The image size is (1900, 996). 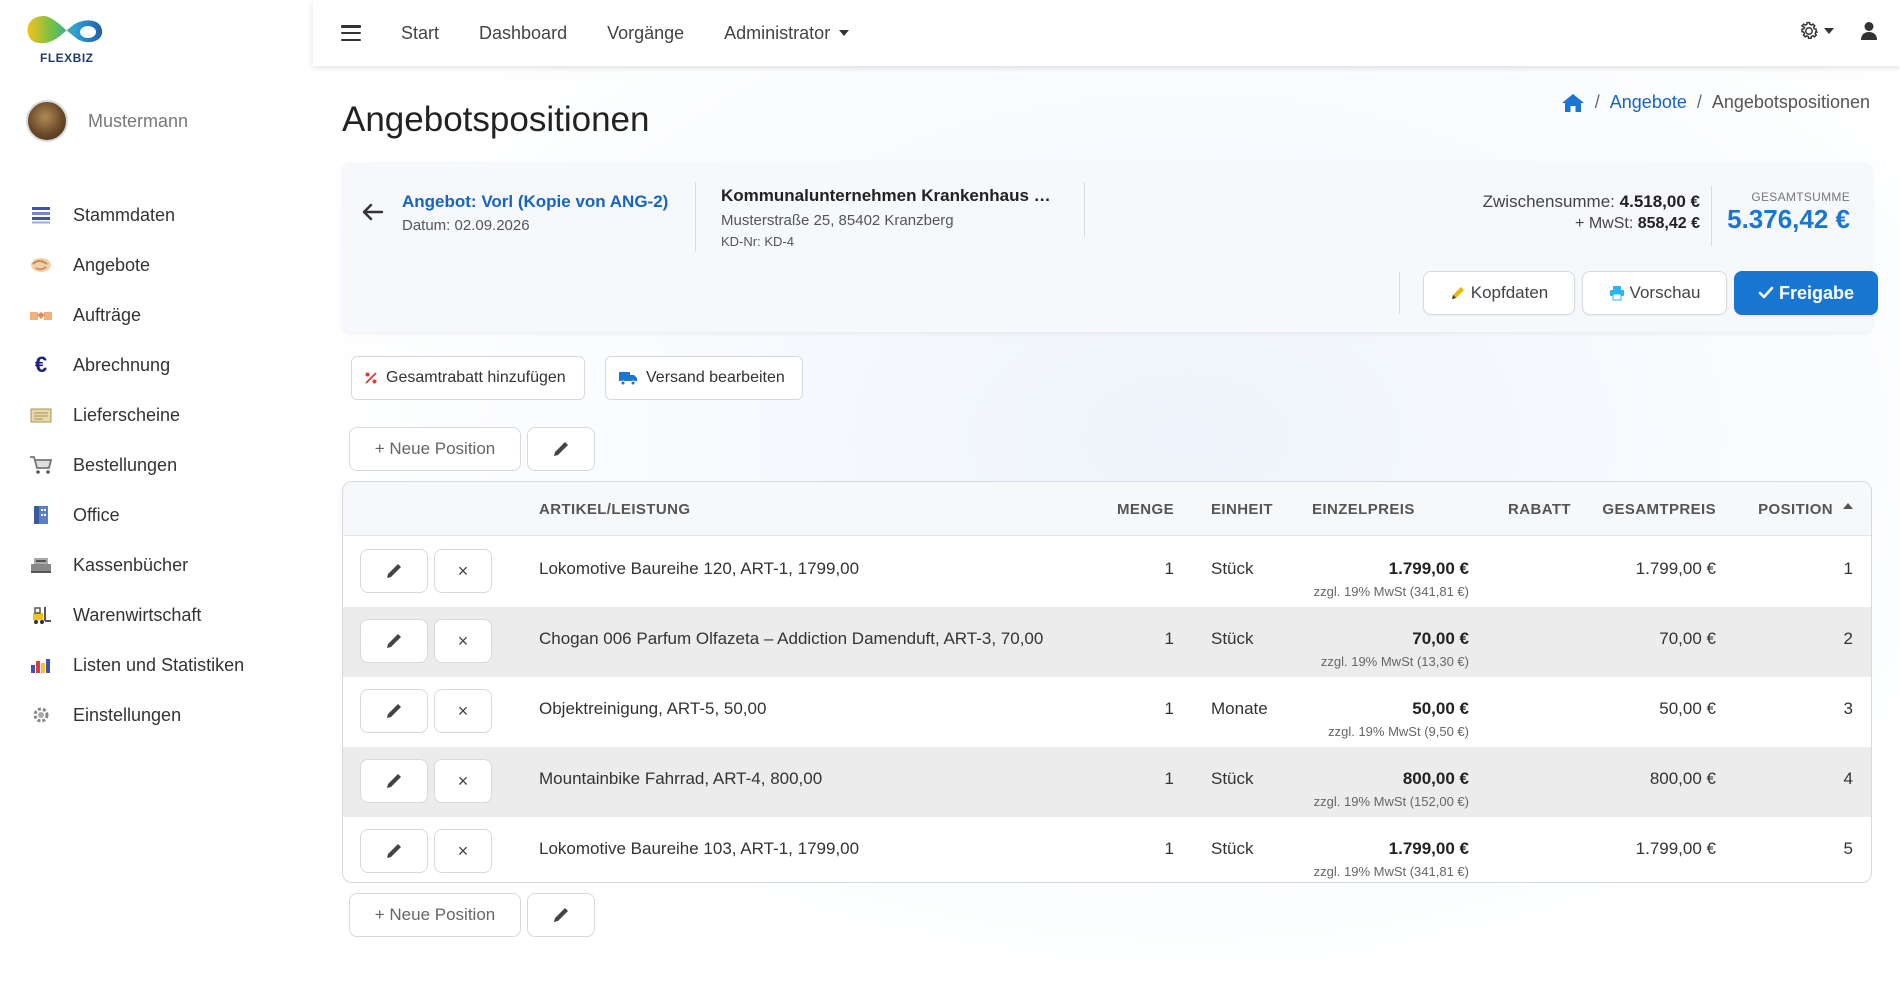 What do you see at coordinates (41, 715) in the screenshot?
I see `gear-icon` at bounding box center [41, 715].